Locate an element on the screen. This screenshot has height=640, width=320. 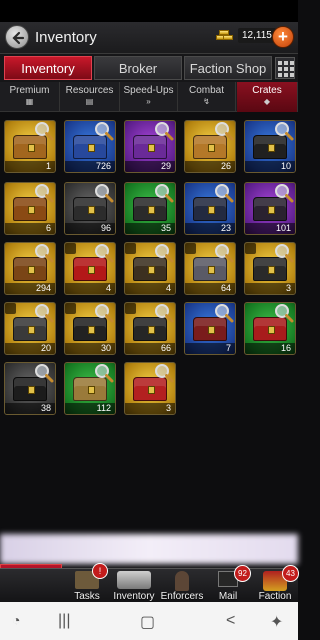
crate-item: 64 is located at coordinates (210, 268).